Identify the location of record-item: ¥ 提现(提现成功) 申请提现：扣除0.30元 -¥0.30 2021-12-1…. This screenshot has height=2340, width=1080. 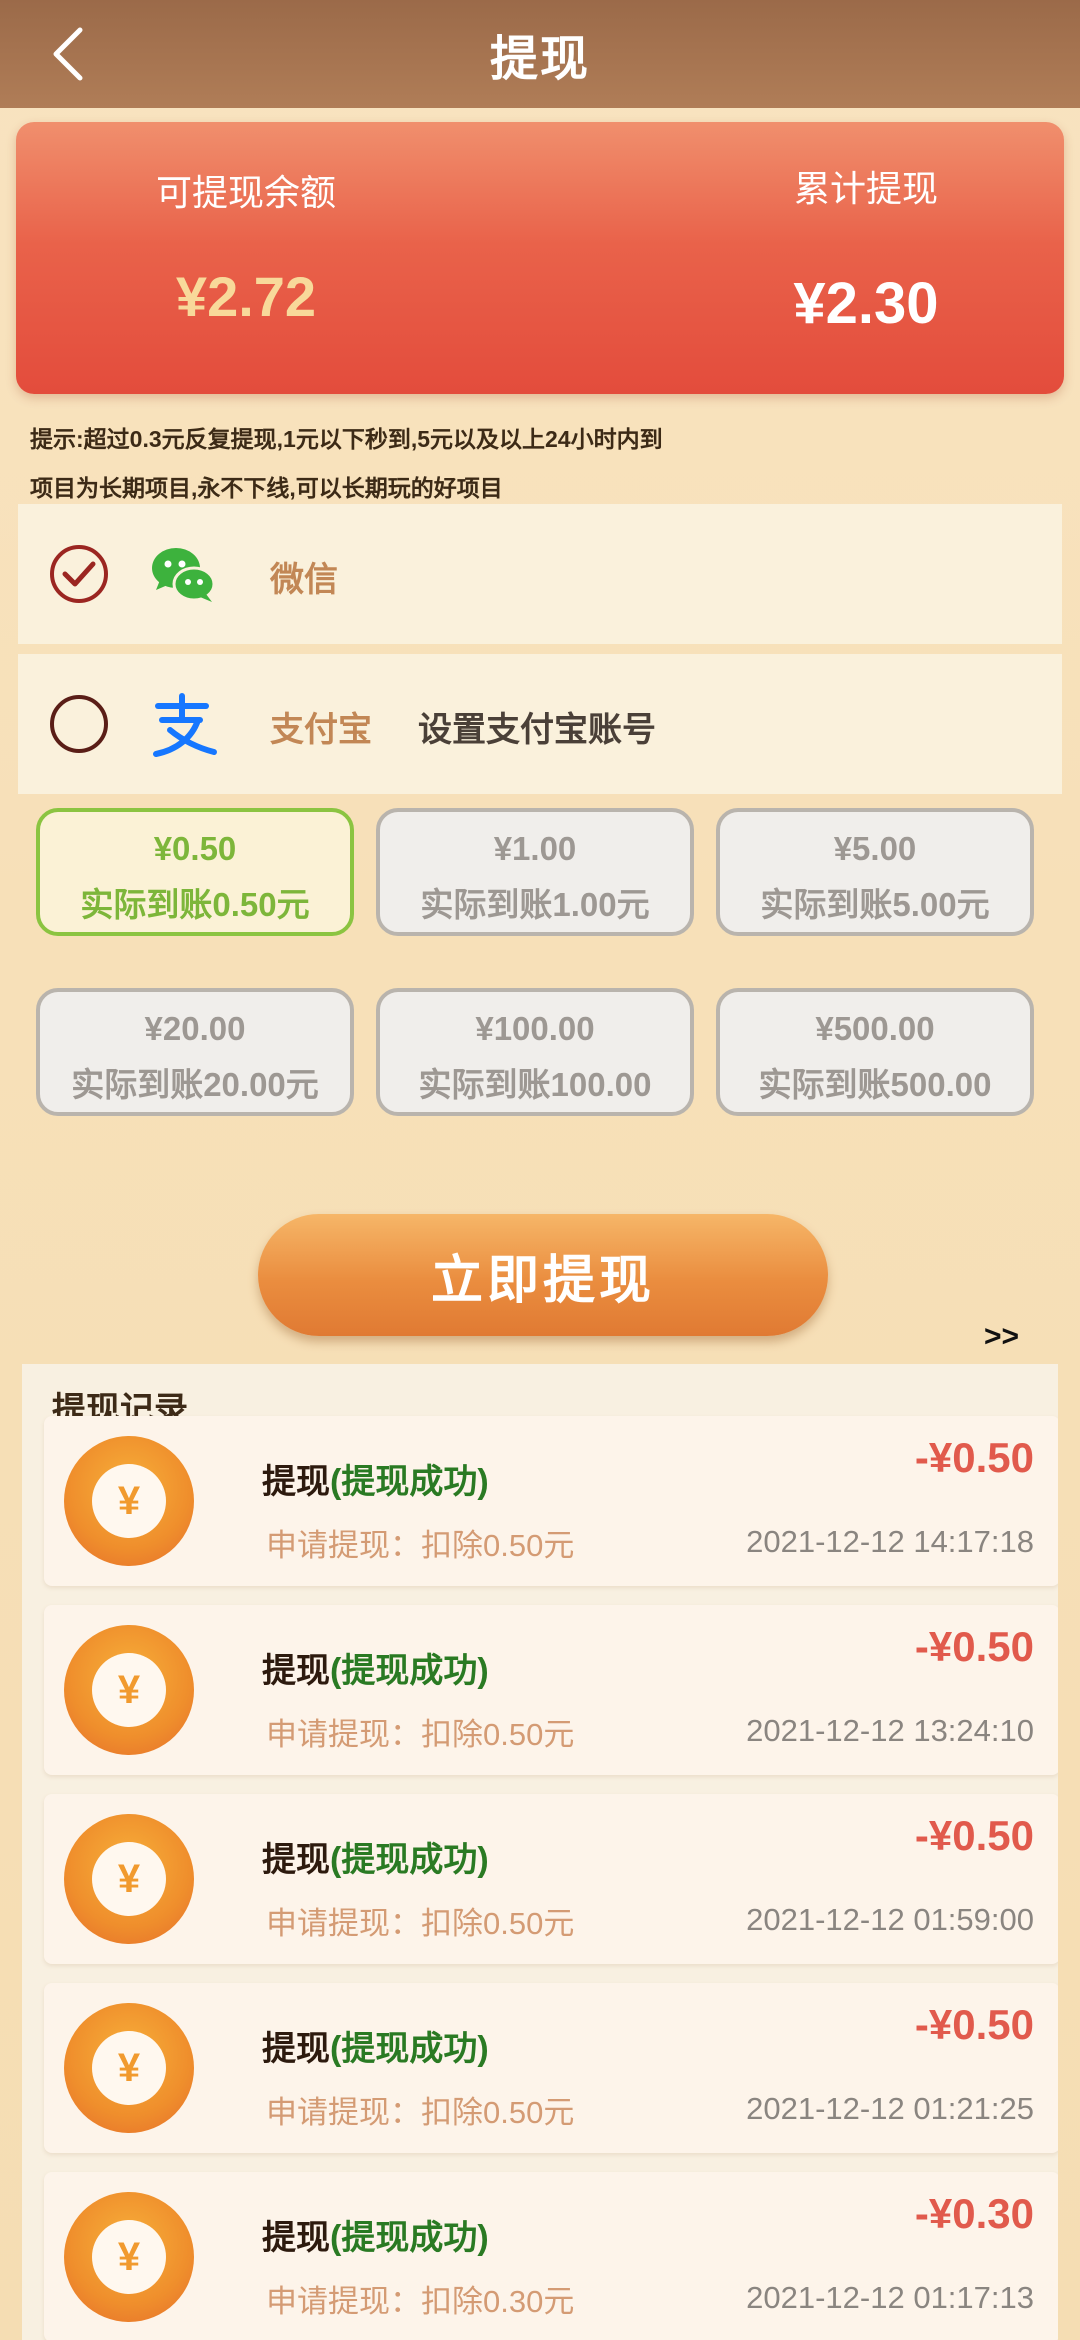
(551, 2256).